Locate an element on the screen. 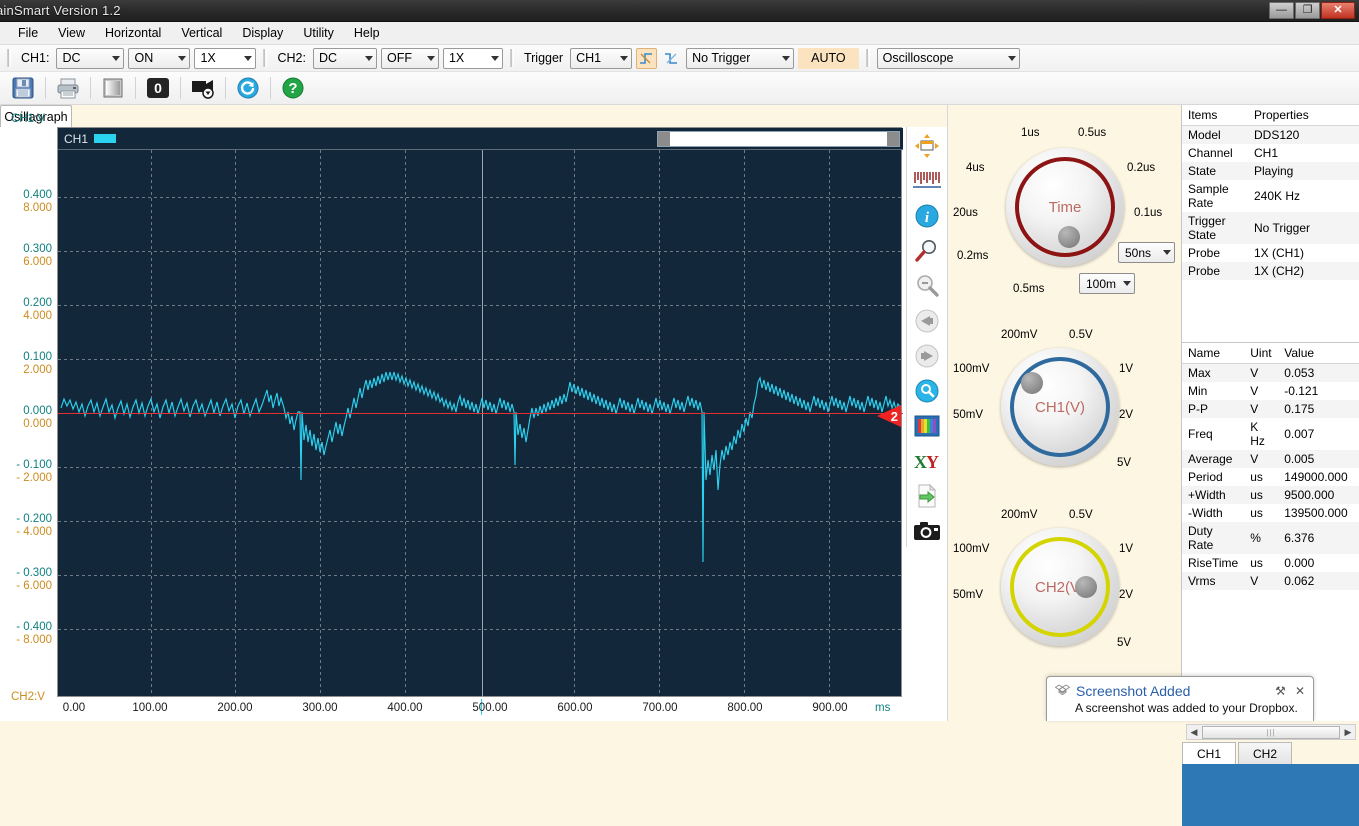  table-row: Model DDS120 is located at coordinates (1270, 134).